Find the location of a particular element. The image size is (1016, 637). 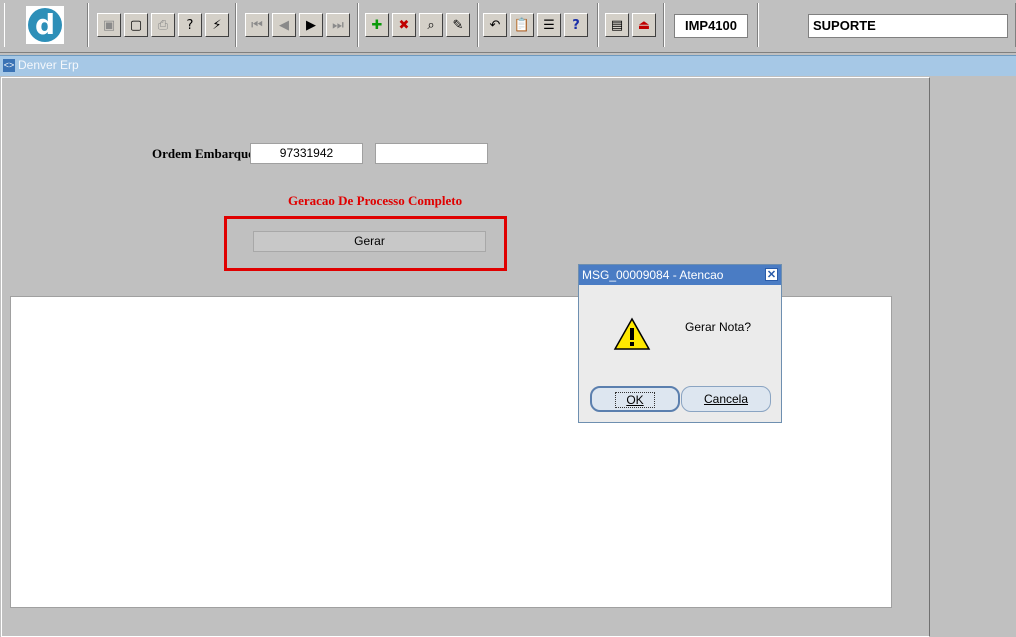

dialog-title: MSG_00009084 - Atencao is located at coordinates (680, 275).